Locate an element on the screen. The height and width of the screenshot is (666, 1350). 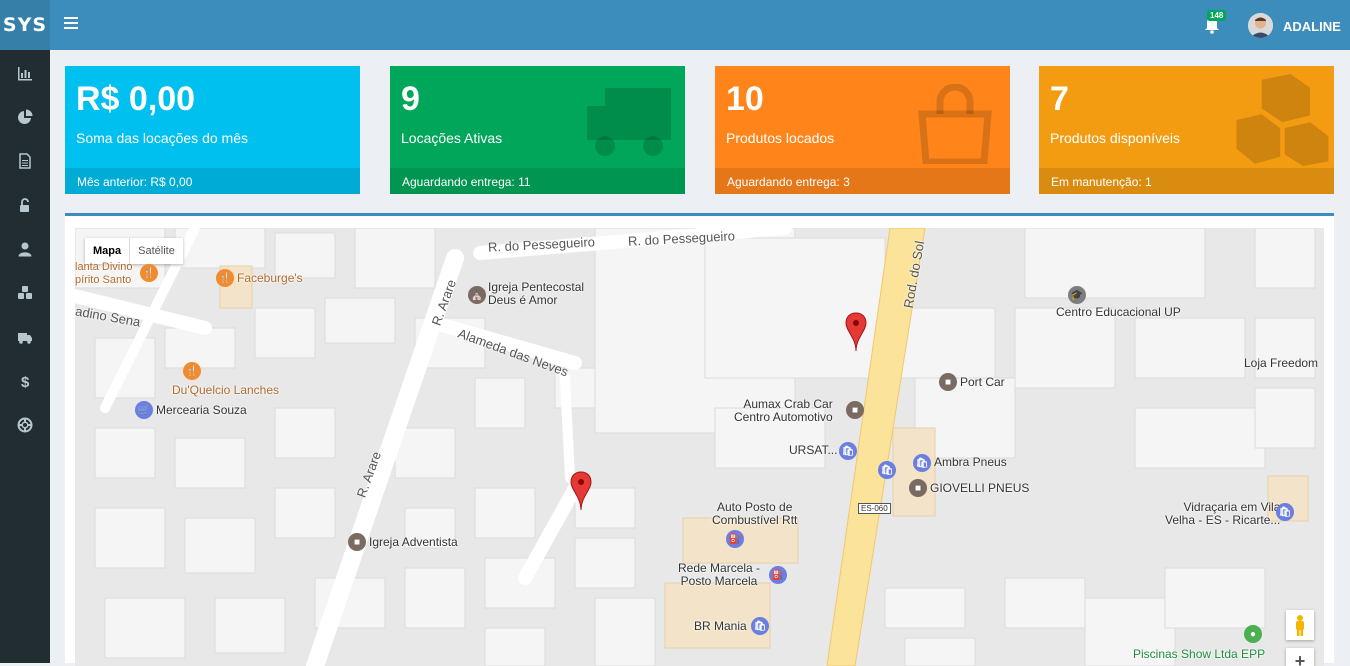
top-navbar: 148 ADALINE is located at coordinates (700, 25).